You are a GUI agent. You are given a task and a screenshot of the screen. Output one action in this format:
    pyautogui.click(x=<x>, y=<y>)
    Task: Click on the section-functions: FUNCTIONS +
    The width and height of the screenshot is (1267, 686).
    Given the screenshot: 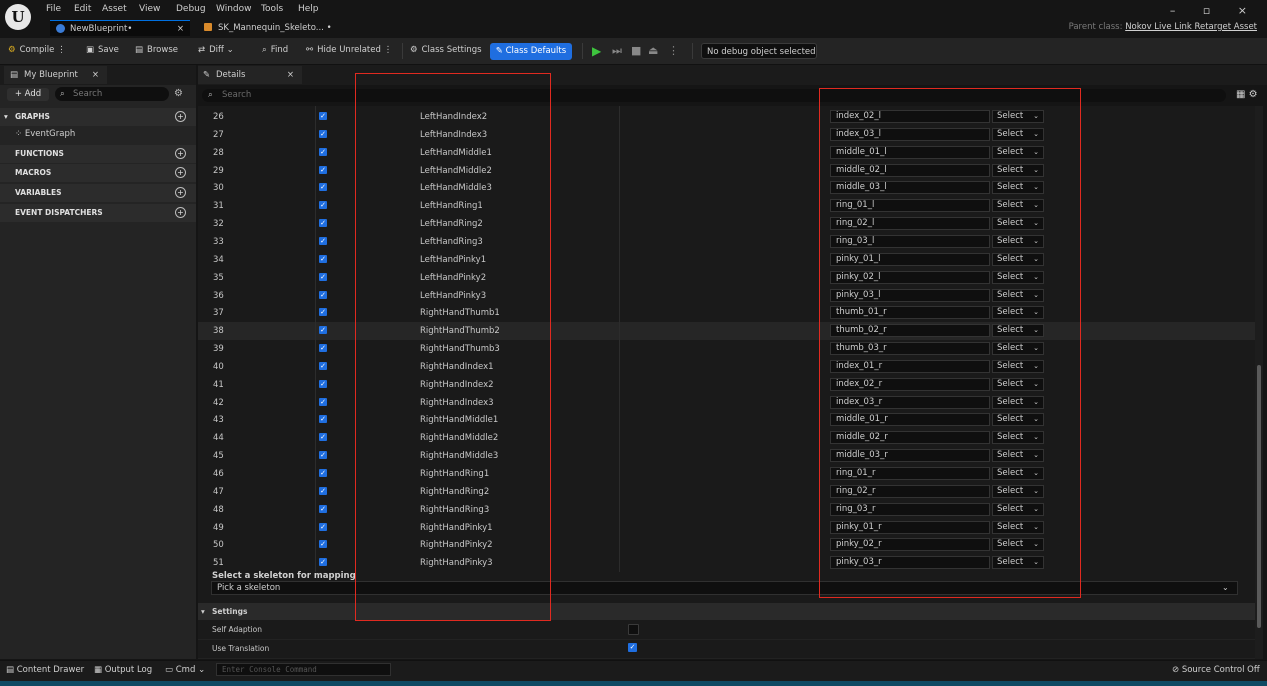 What is the action you would take?
    pyautogui.click(x=98, y=154)
    